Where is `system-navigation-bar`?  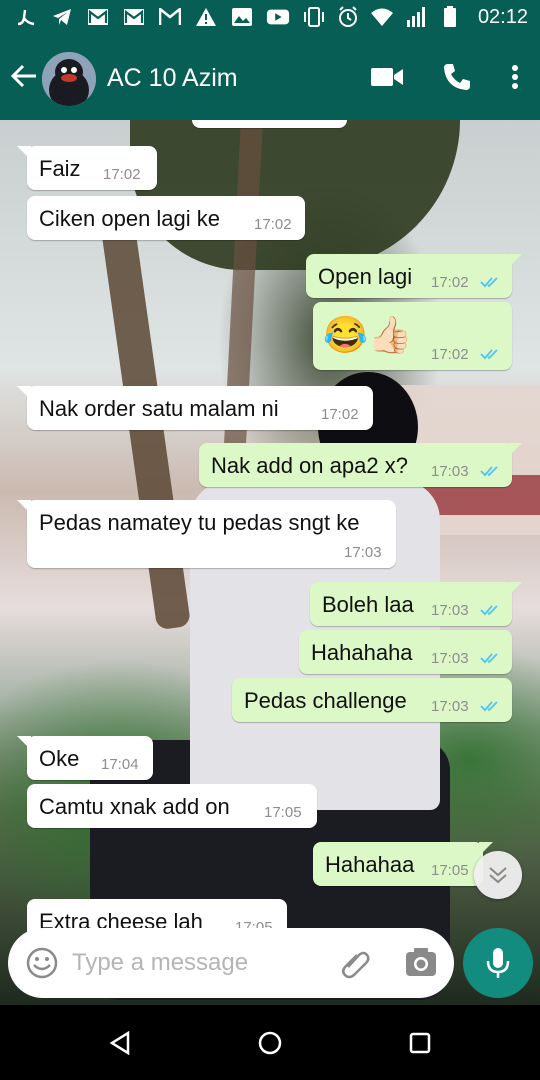 system-navigation-bar is located at coordinates (270, 1042).